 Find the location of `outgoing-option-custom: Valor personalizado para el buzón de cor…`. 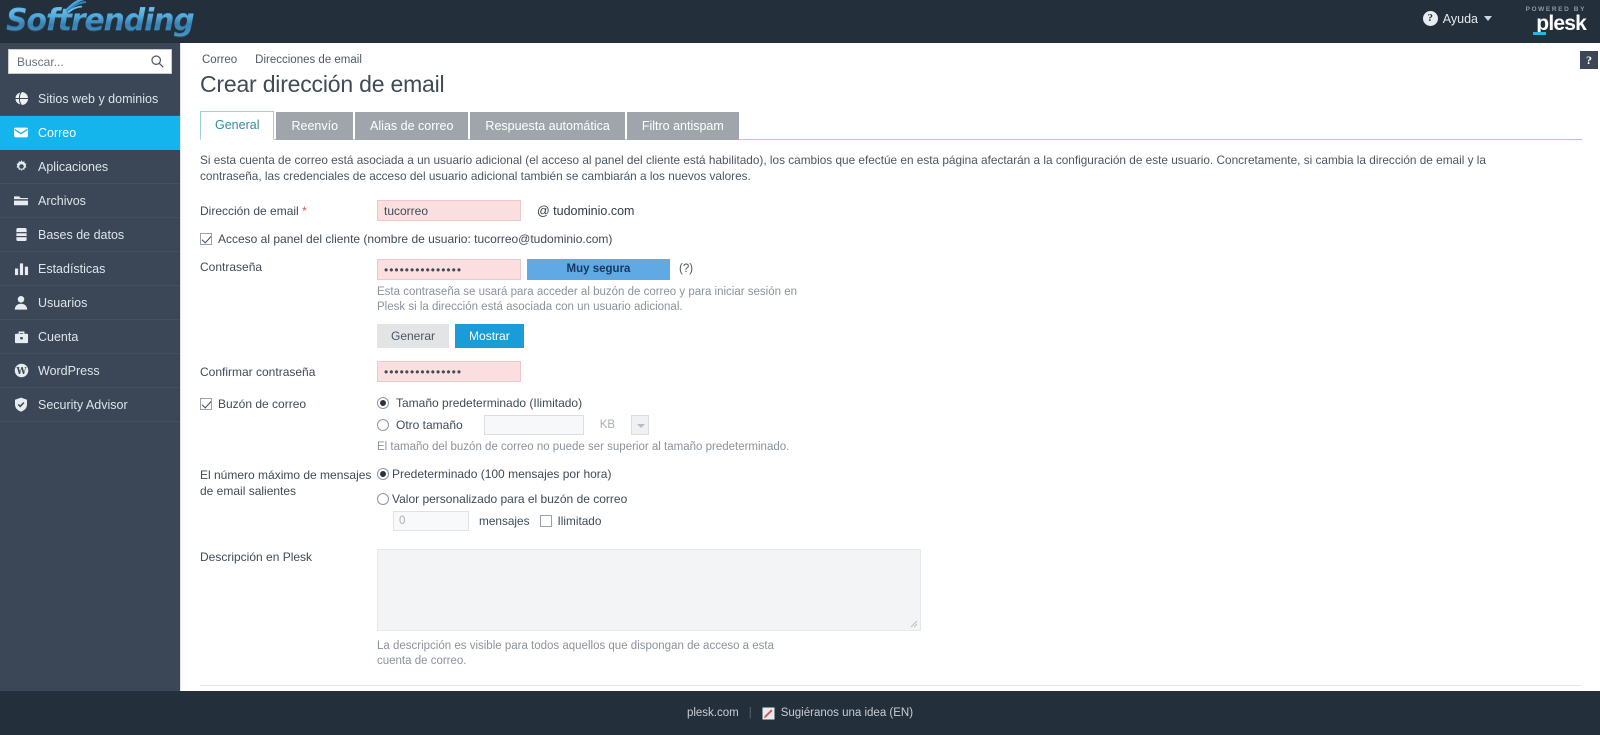

outgoing-option-custom: Valor personalizado para el buzón de cor… is located at coordinates (502, 499).